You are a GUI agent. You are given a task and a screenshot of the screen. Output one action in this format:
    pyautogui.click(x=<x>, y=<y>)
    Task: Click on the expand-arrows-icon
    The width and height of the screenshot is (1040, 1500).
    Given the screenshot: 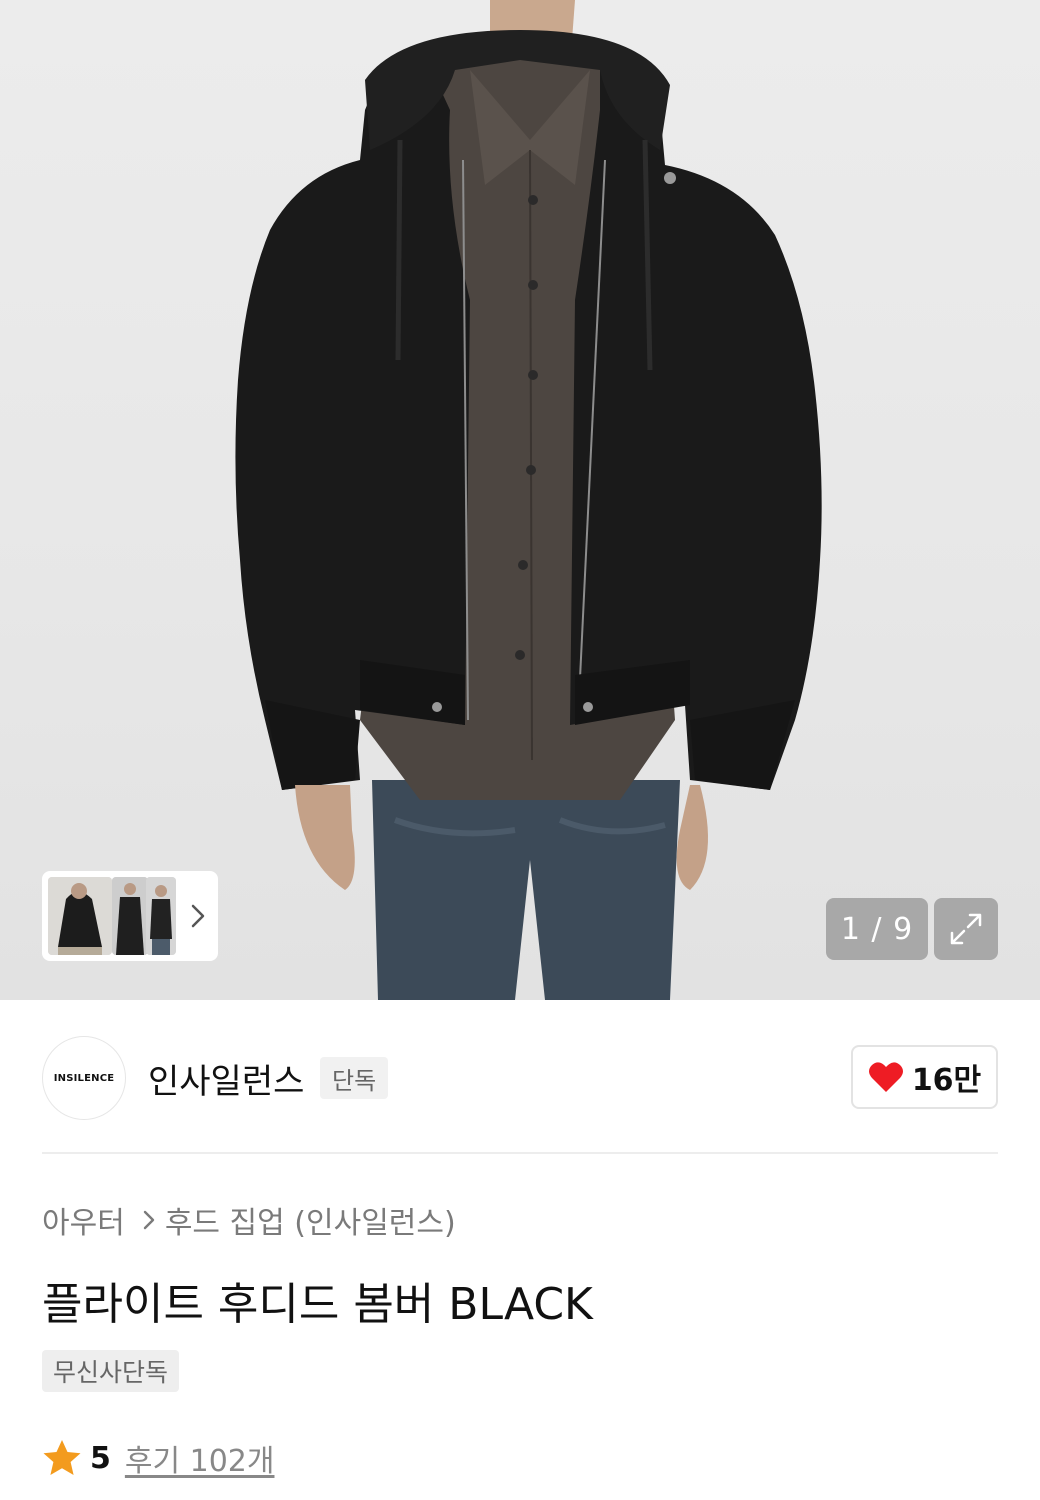 What is the action you would take?
    pyautogui.click(x=966, y=929)
    